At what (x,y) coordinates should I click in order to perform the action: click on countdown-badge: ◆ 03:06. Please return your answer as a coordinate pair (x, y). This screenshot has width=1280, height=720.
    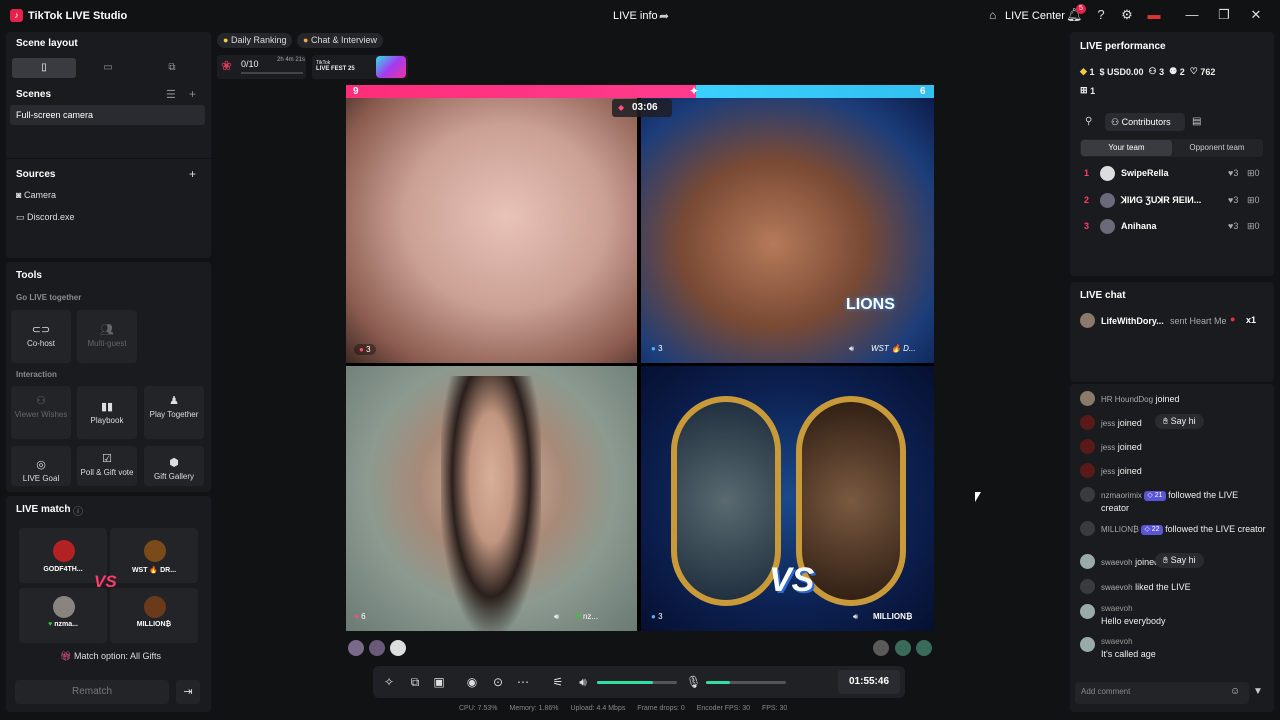
    Looking at the image, I should click on (642, 108).